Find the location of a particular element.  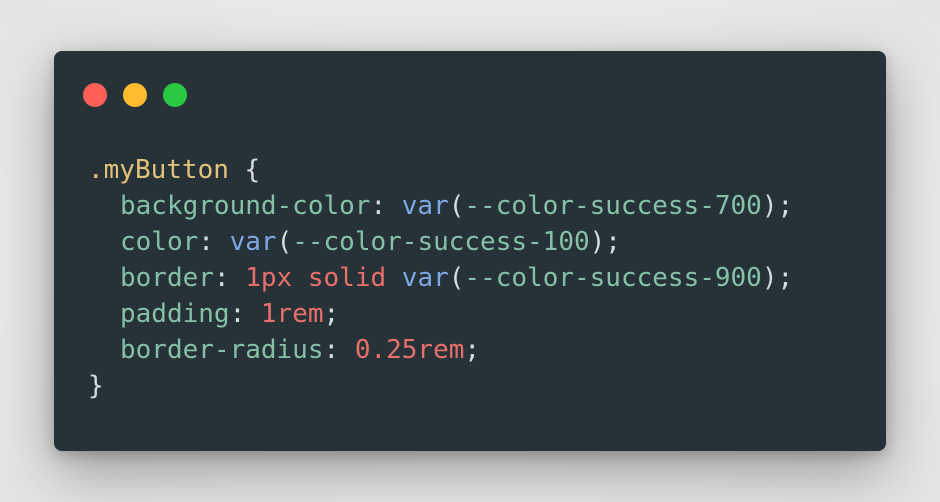

code-line-declaration: color: var(--color-success-100); is located at coordinates (440, 242).